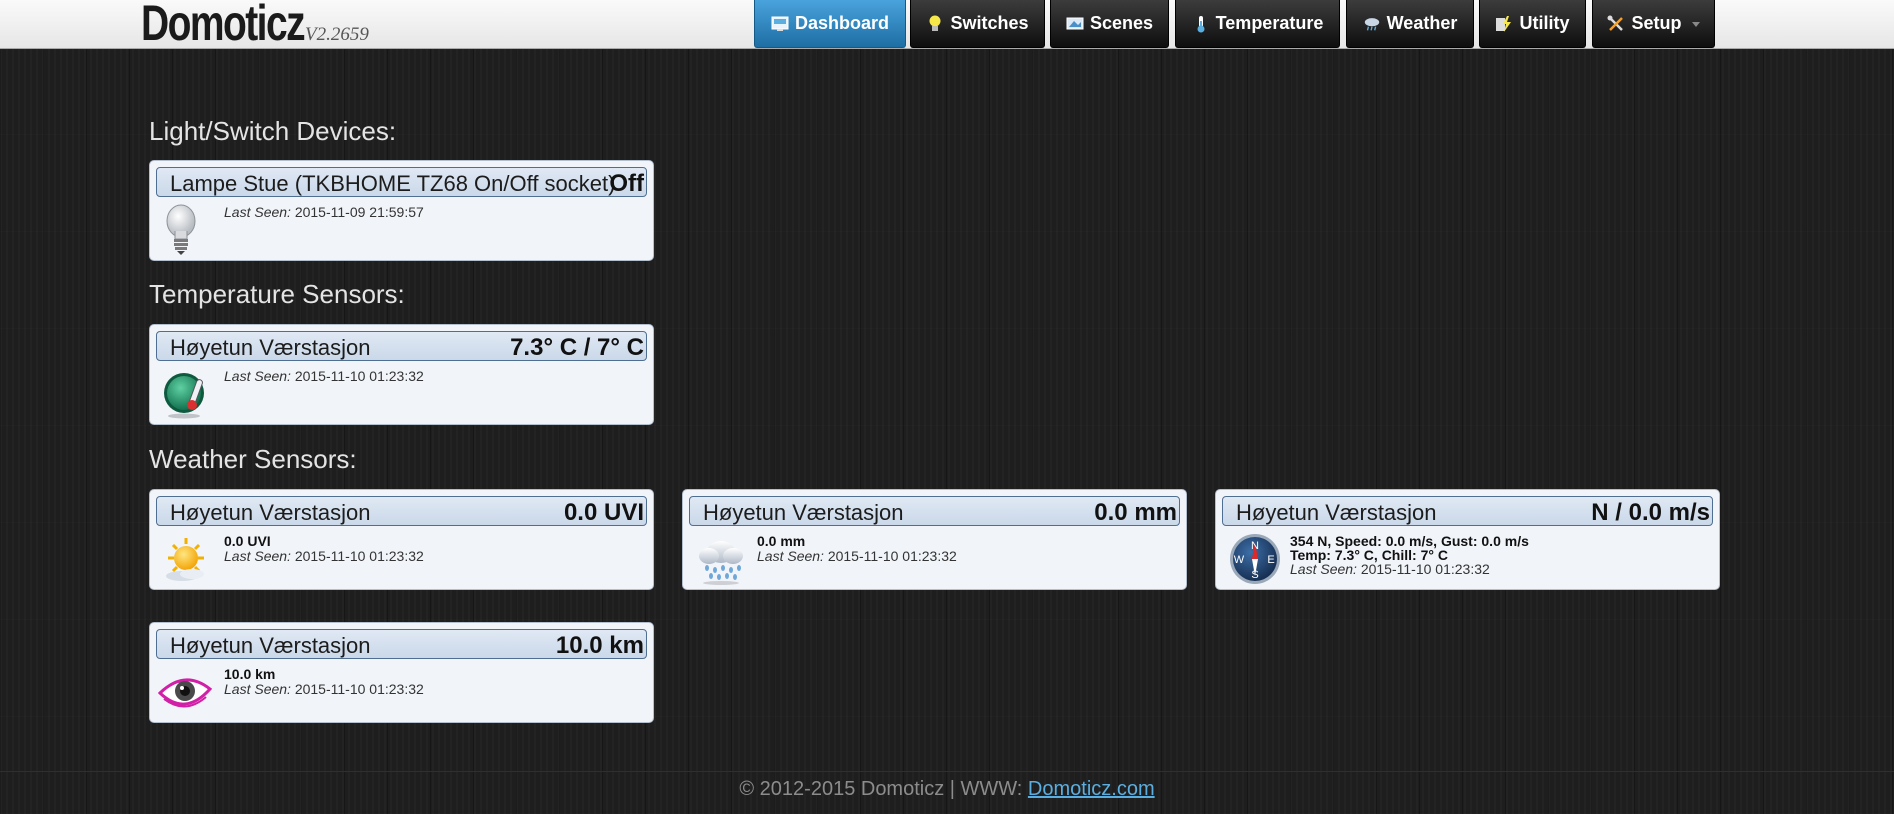 This screenshot has width=1894, height=814. I want to click on nav-switches: Switches, so click(977, 24).